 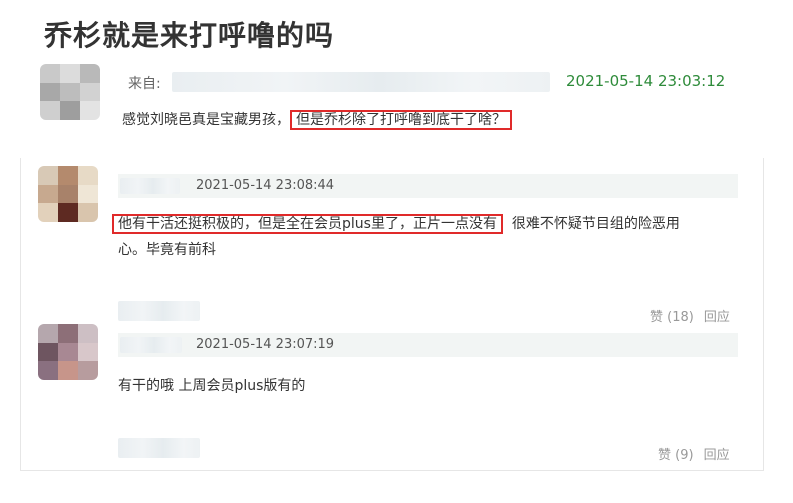 I want to click on post-body: 感觉刘晓邑真是宝藏男孩， 但是乔杉除了打呼噜到底干了啥？, so click(x=317, y=120).